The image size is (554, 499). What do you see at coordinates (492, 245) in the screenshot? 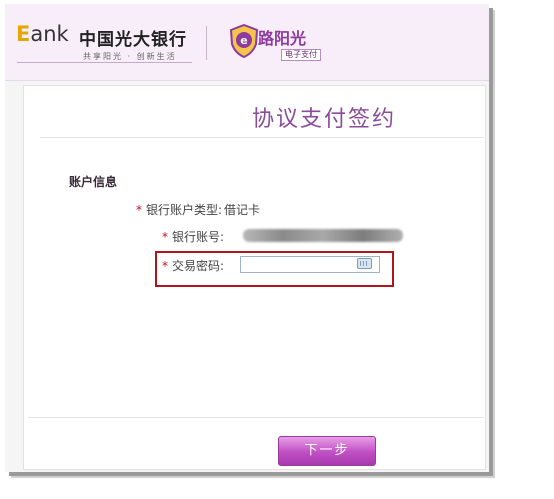
I see `window-shadow-right` at bounding box center [492, 245].